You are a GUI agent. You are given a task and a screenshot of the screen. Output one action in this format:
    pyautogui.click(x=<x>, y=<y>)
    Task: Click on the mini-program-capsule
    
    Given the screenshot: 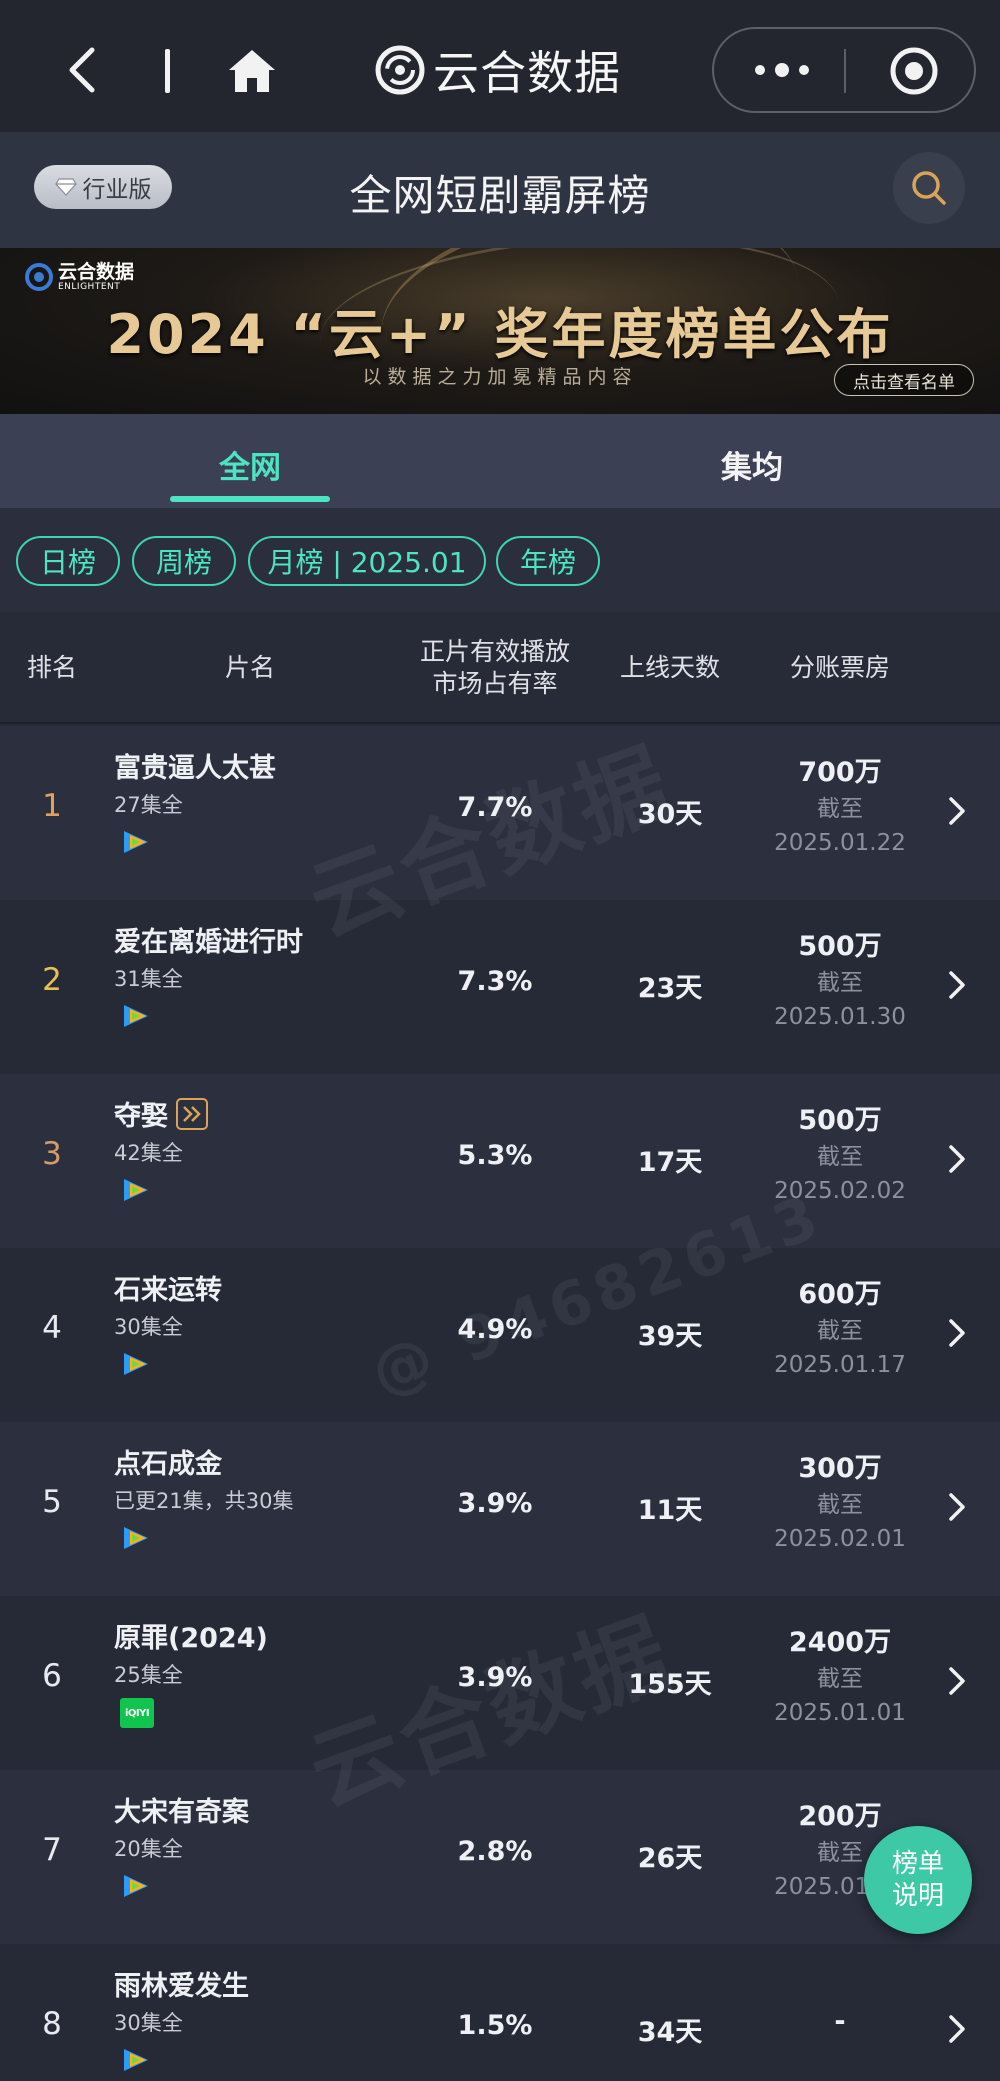 What is the action you would take?
    pyautogui.click(x=844, y=70)
    